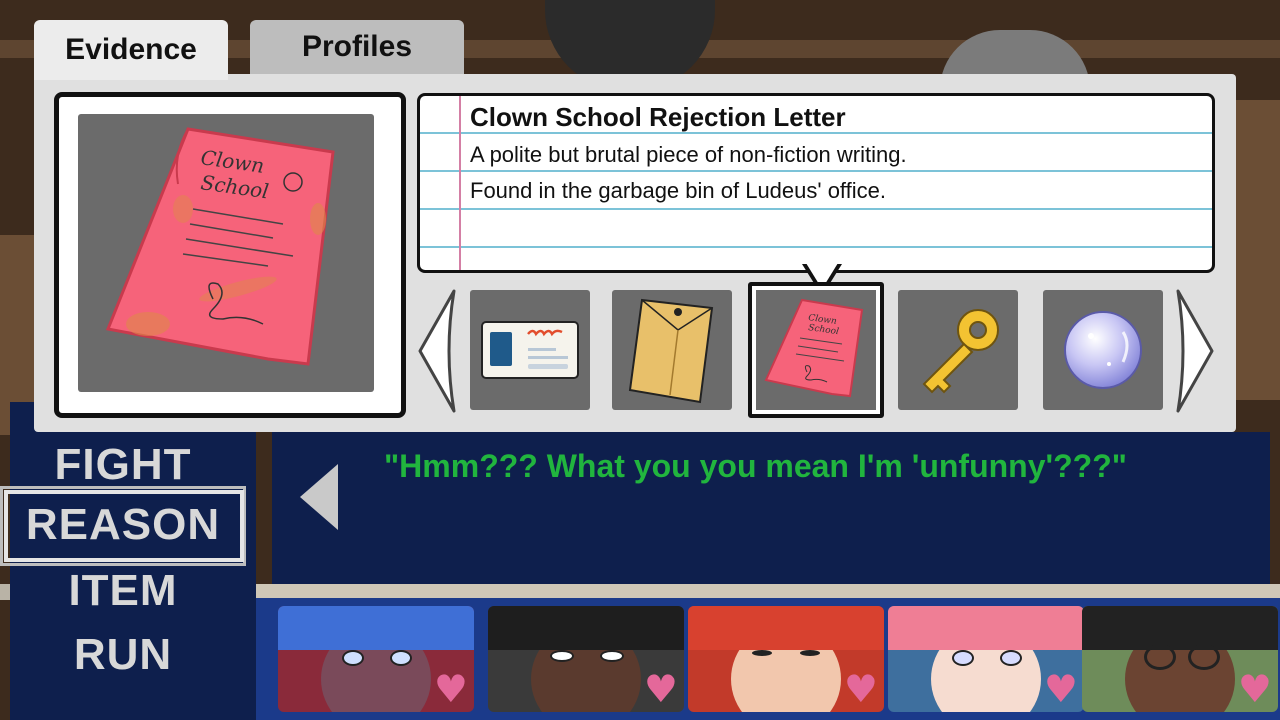  I want to click on menu-run: RUN, so click(123, 655).